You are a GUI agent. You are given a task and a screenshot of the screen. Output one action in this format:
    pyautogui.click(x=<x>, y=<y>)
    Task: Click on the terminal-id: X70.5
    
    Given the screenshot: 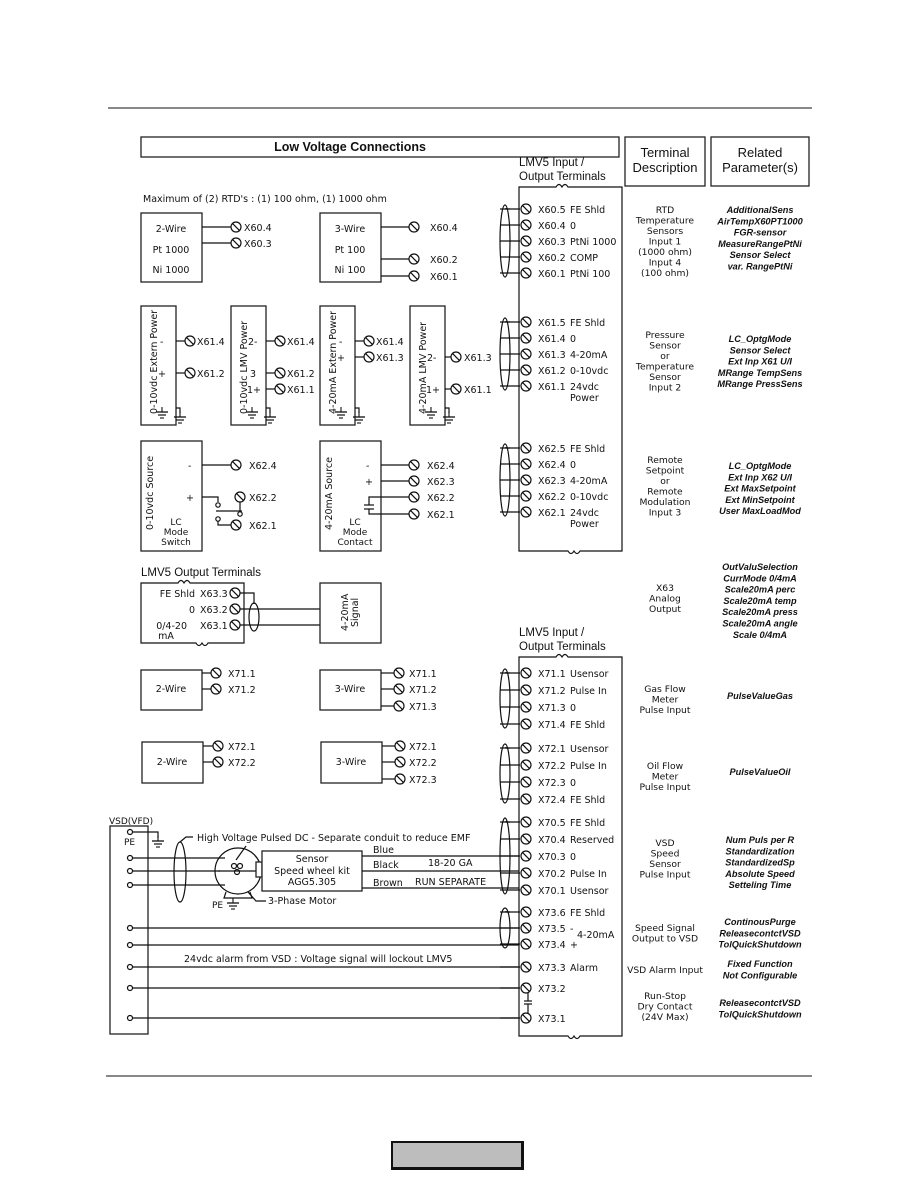 What is the action you would take?
    pyautogui.click(x=552, y=823)
    